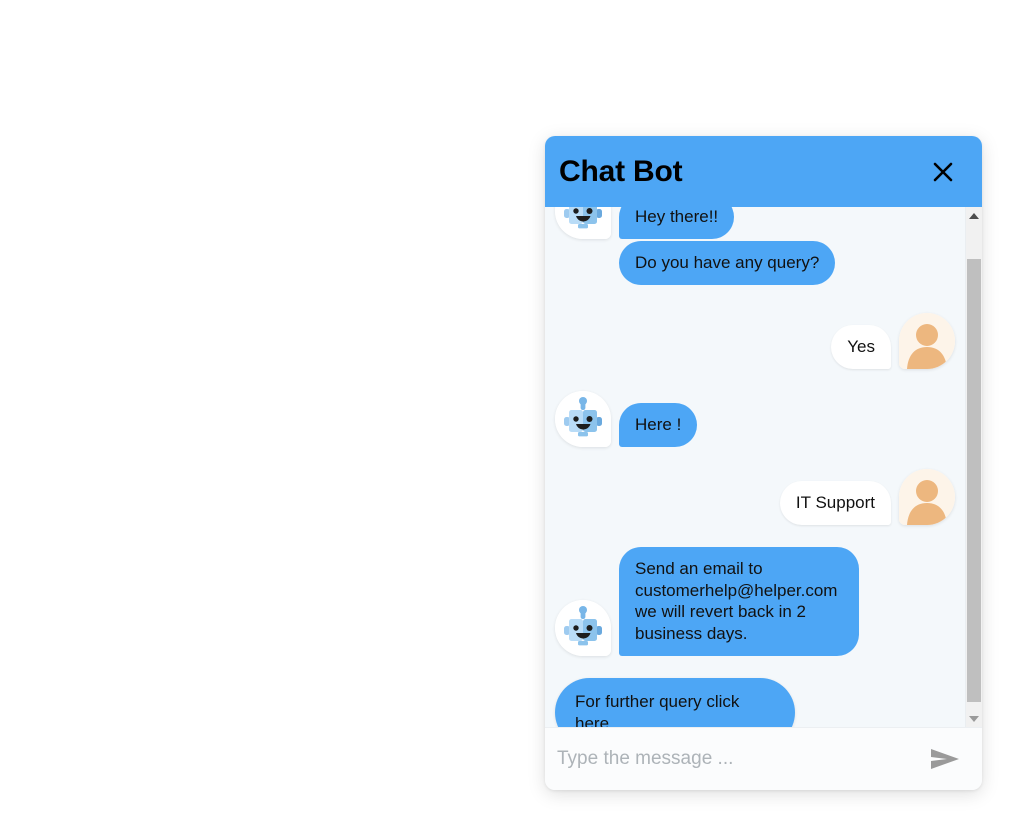 Image resolution: width=1022 pixels, height=822 pixels. I want to click on scroll-down-button, so click(974, 718).